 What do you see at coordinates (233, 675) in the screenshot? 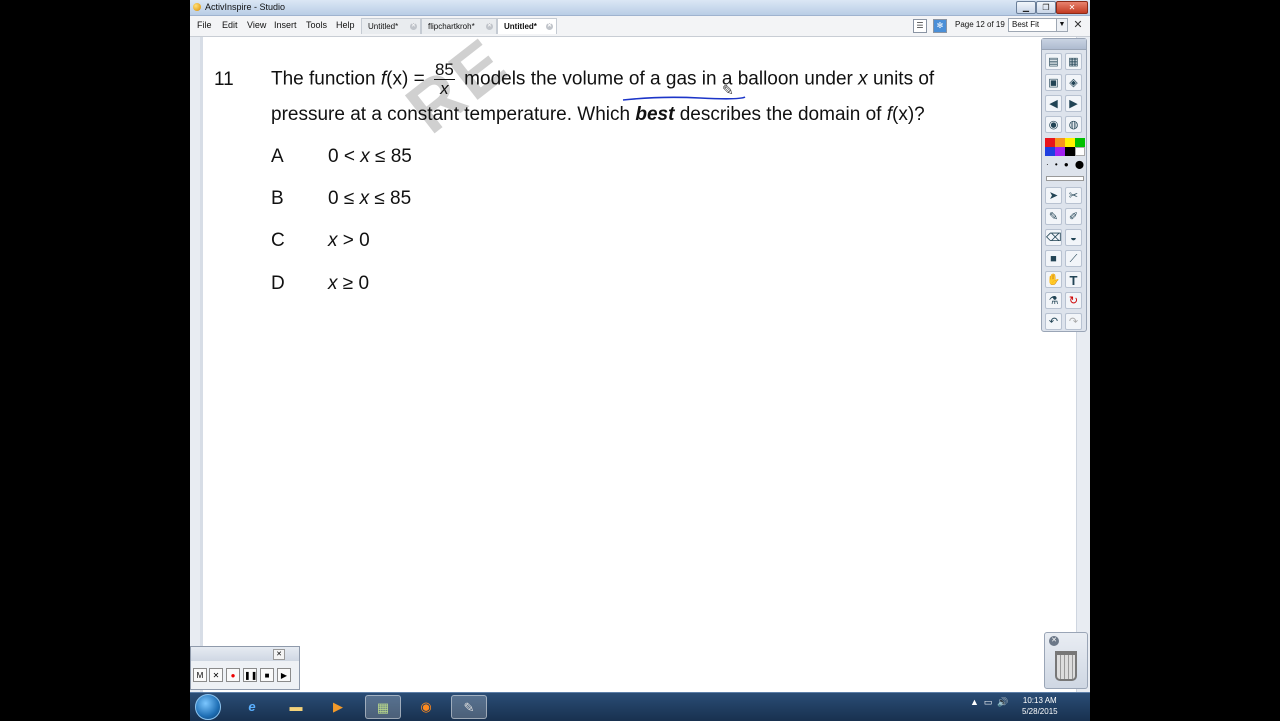
I see `recorder-record-button: ●` at bounding box center [233, 675].